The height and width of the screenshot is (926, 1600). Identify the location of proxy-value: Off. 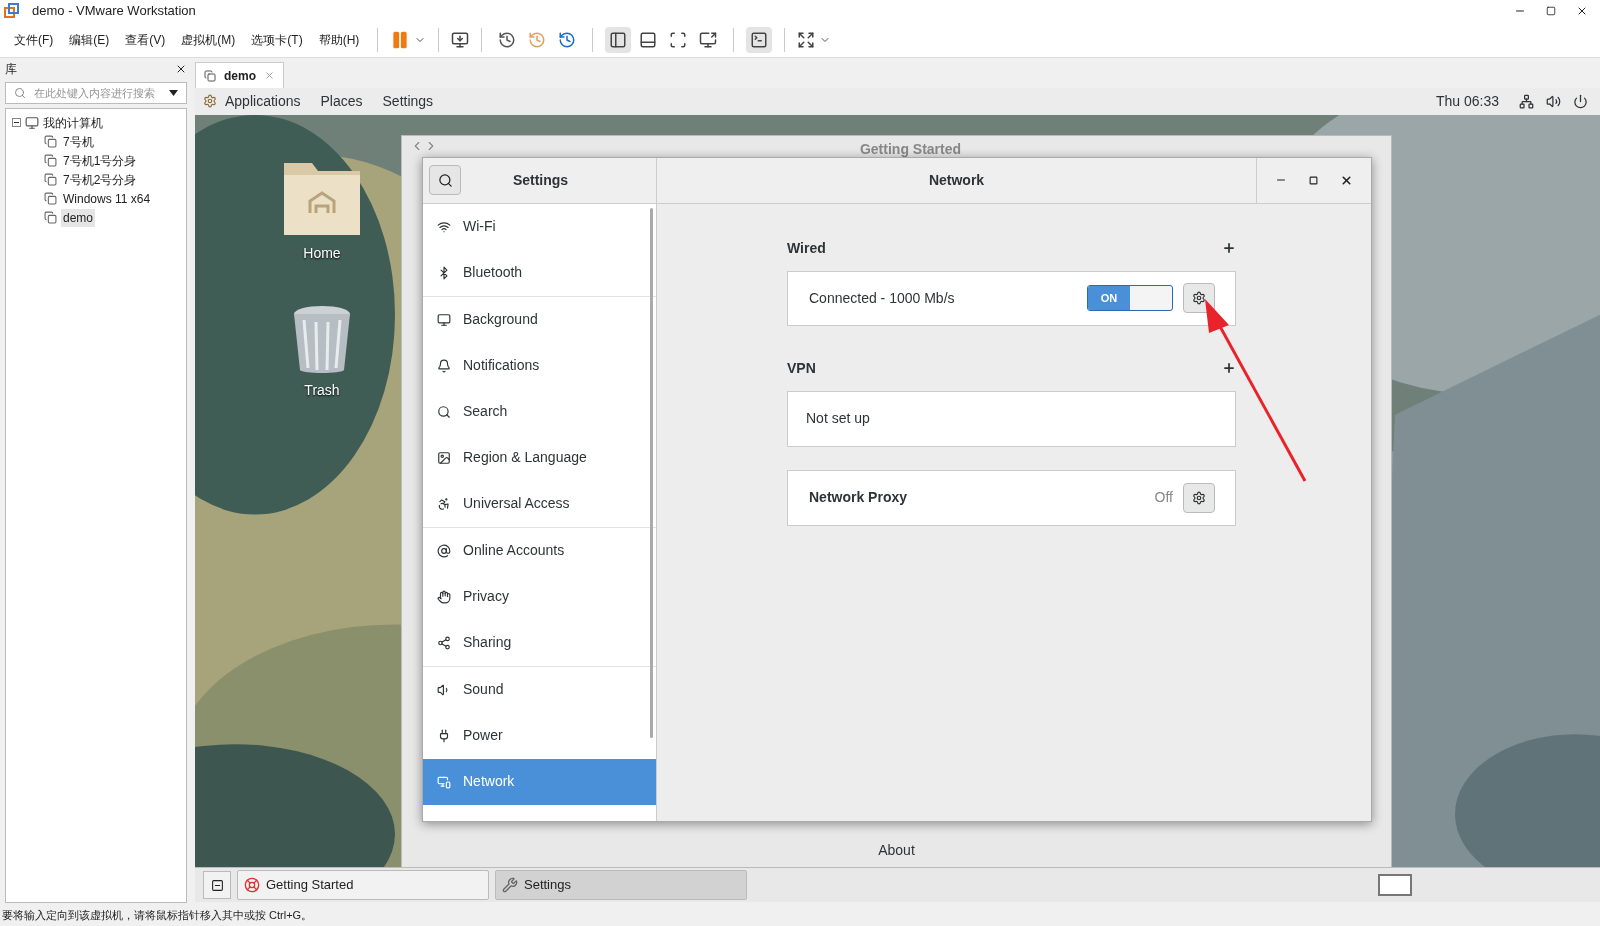
(1163, 498).